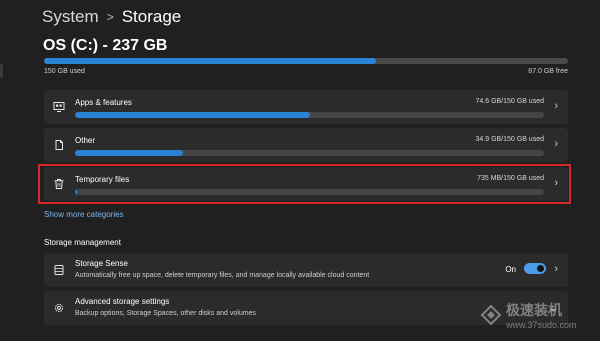  I want to click on apps-icon, so click(59, 107).